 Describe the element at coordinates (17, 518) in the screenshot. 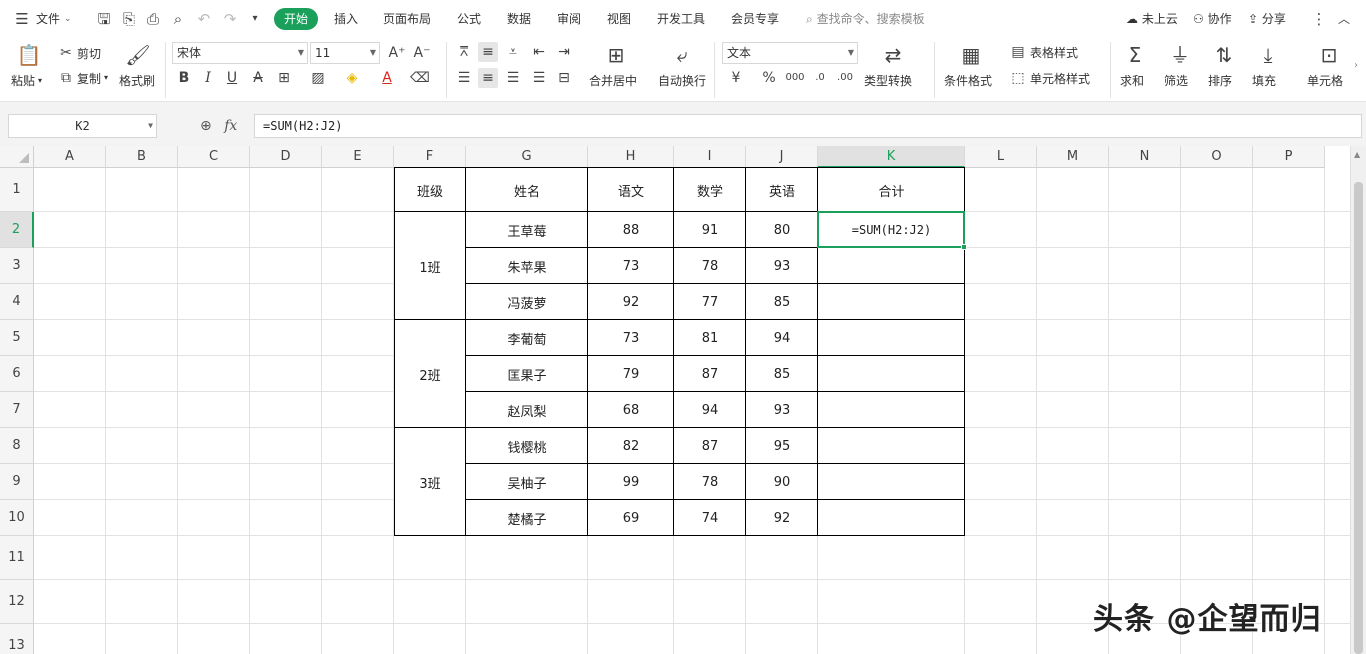

I see `row-header-10: 10` at that location.